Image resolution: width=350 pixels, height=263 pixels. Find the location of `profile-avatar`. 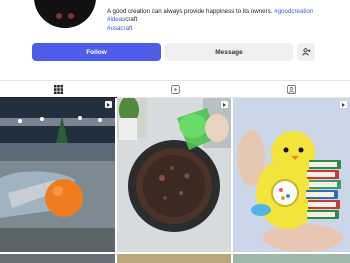

profile-avatar is located at coordinates (65, 14).